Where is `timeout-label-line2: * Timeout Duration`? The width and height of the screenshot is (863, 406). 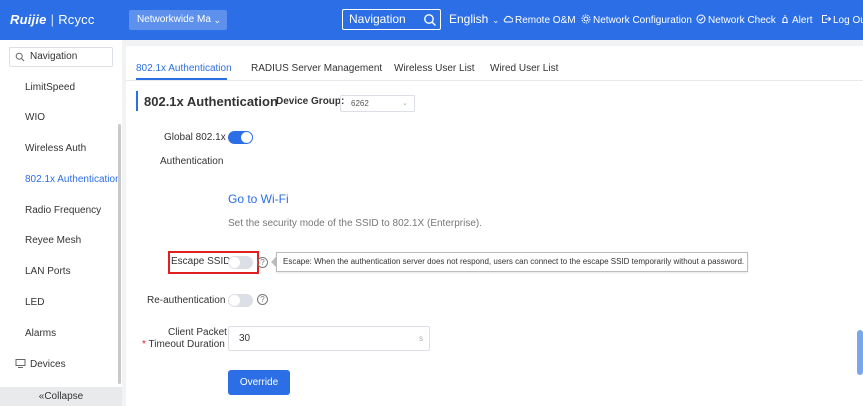 timeout-label-line2: * Timeout Duration is located at coordinates (183, 344).